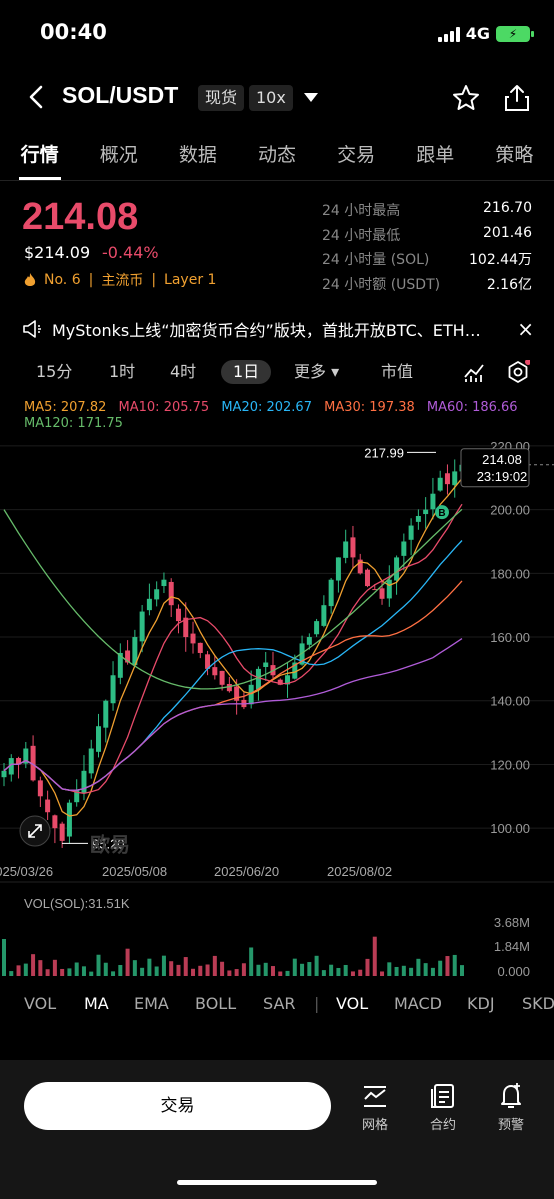 Image resolution: width=554 pixels, height=1199 pixels. Describe the element at coordinates (37, 97) in the screenshot. I see `back-arrow-icon` at that location.